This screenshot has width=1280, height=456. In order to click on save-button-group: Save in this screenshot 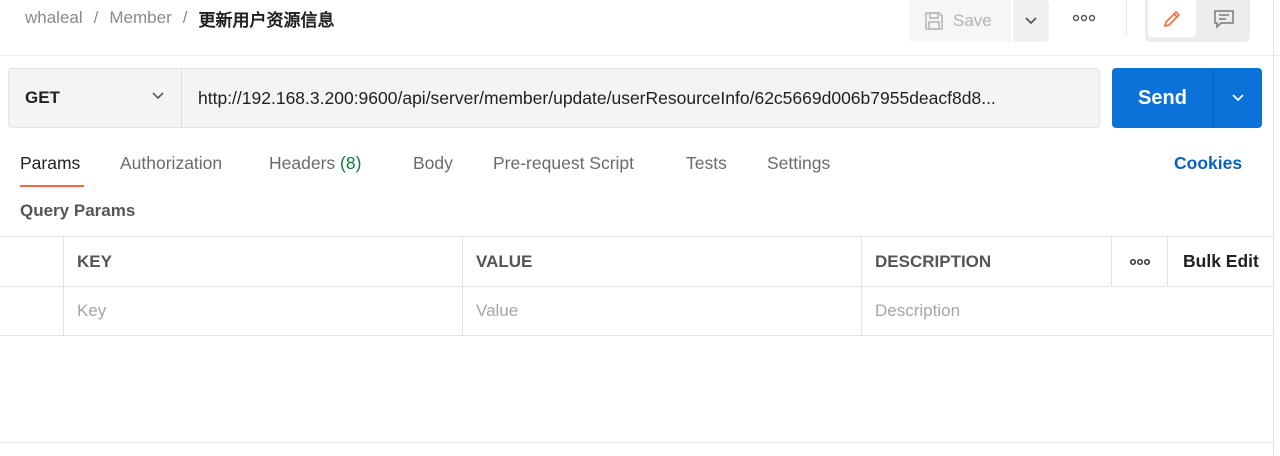, I will do `click(979, 21)`.